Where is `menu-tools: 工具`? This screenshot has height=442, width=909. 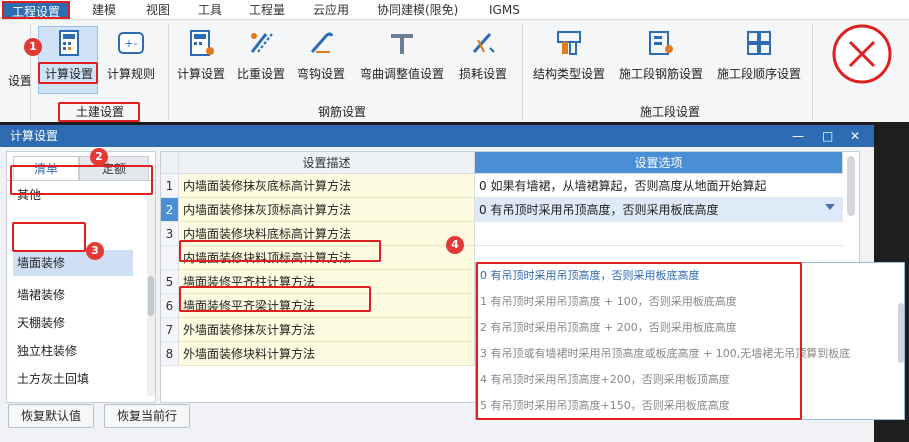 menu-tools: 工具 is located at coordinates (210, 10).